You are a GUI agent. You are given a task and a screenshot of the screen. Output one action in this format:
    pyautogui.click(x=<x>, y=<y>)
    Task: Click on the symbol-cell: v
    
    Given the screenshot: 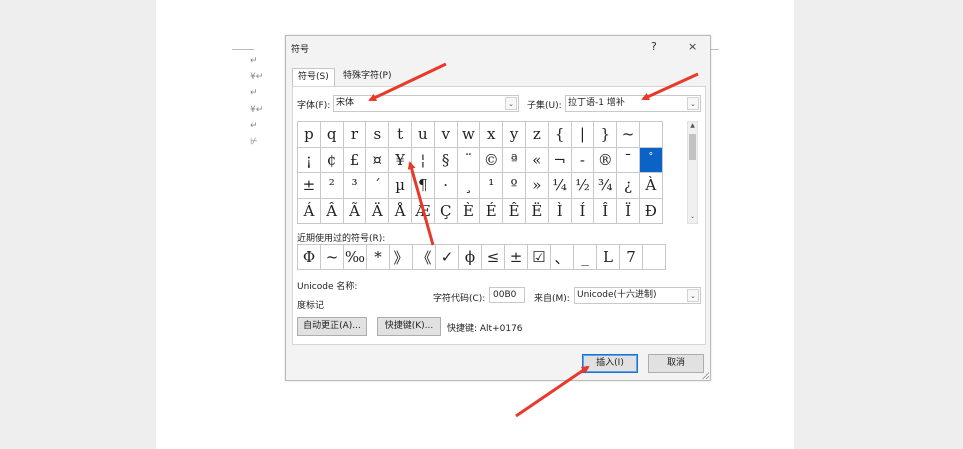 What is the action you would take?
    pyautogui.click(x=446, y=135)
    